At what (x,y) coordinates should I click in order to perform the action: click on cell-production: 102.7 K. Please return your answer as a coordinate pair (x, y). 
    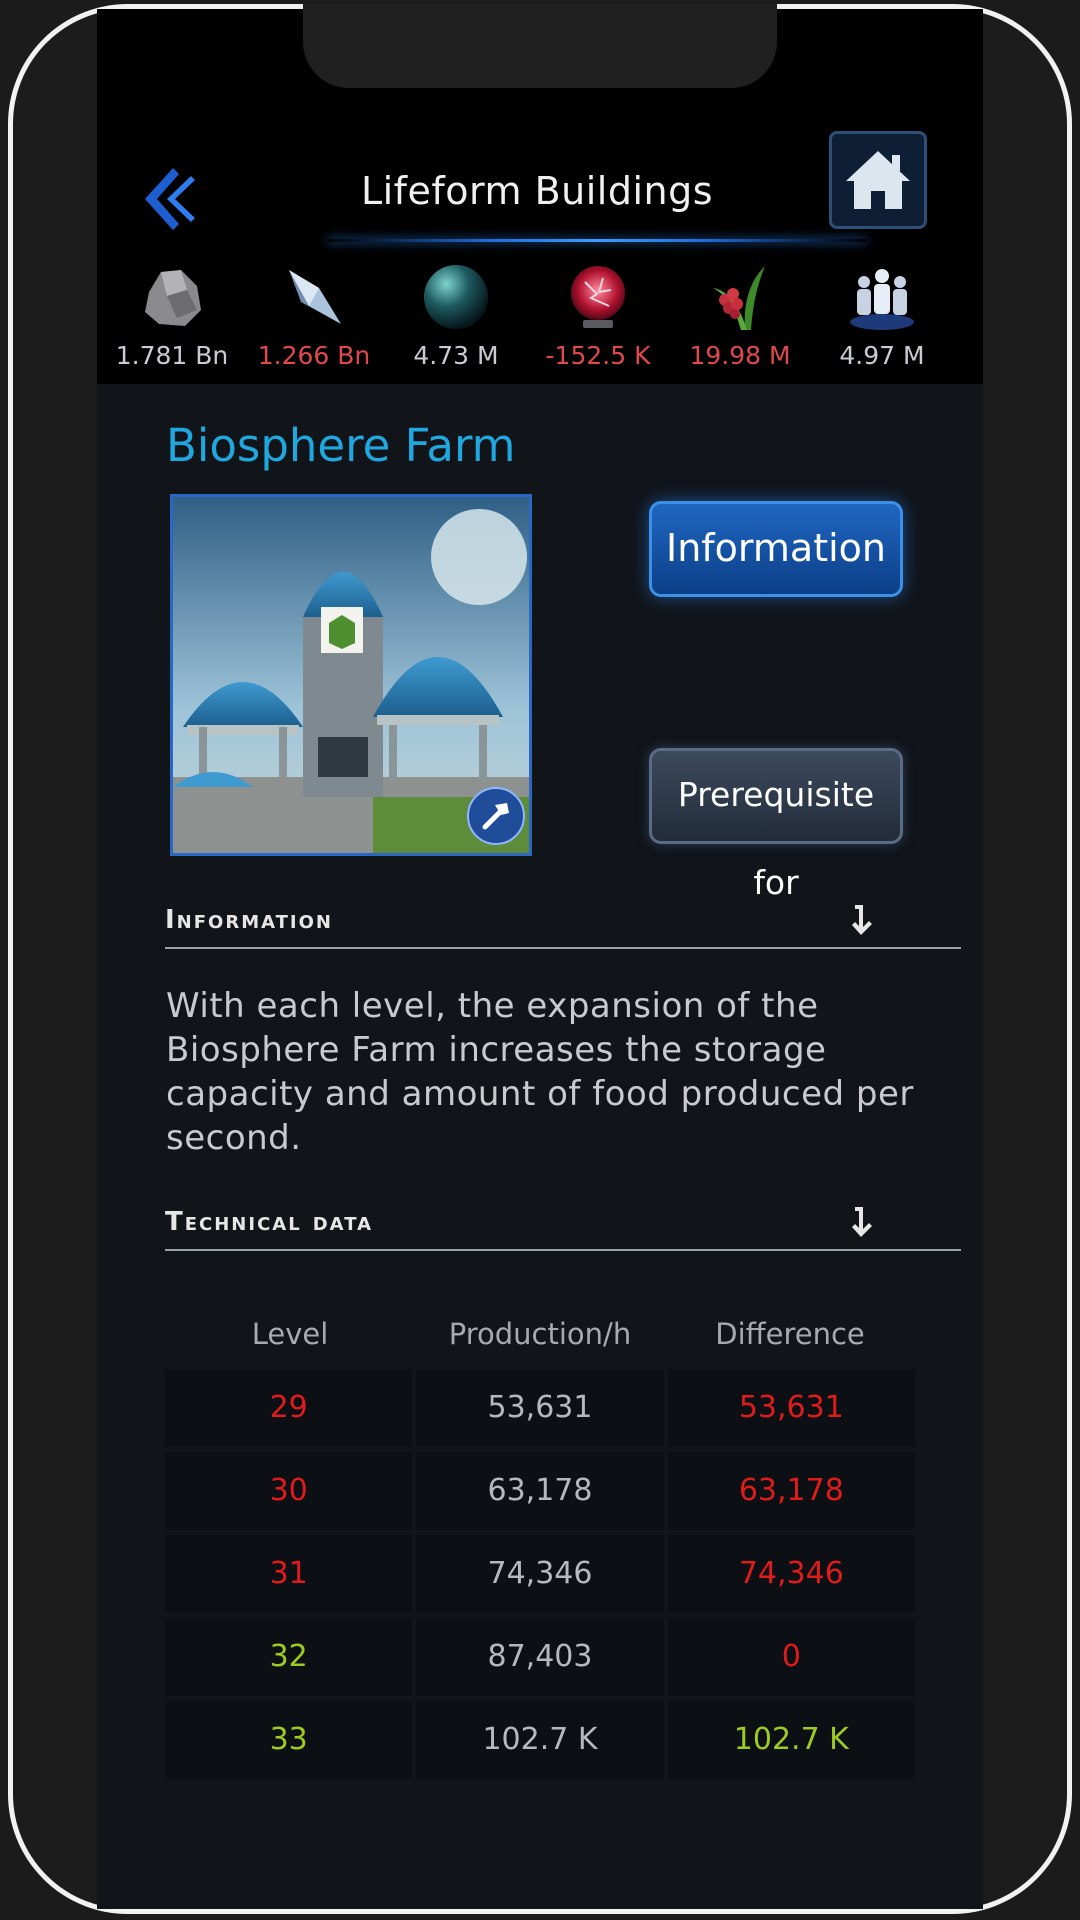
    Looking at the image, I should click on (540, 1742).